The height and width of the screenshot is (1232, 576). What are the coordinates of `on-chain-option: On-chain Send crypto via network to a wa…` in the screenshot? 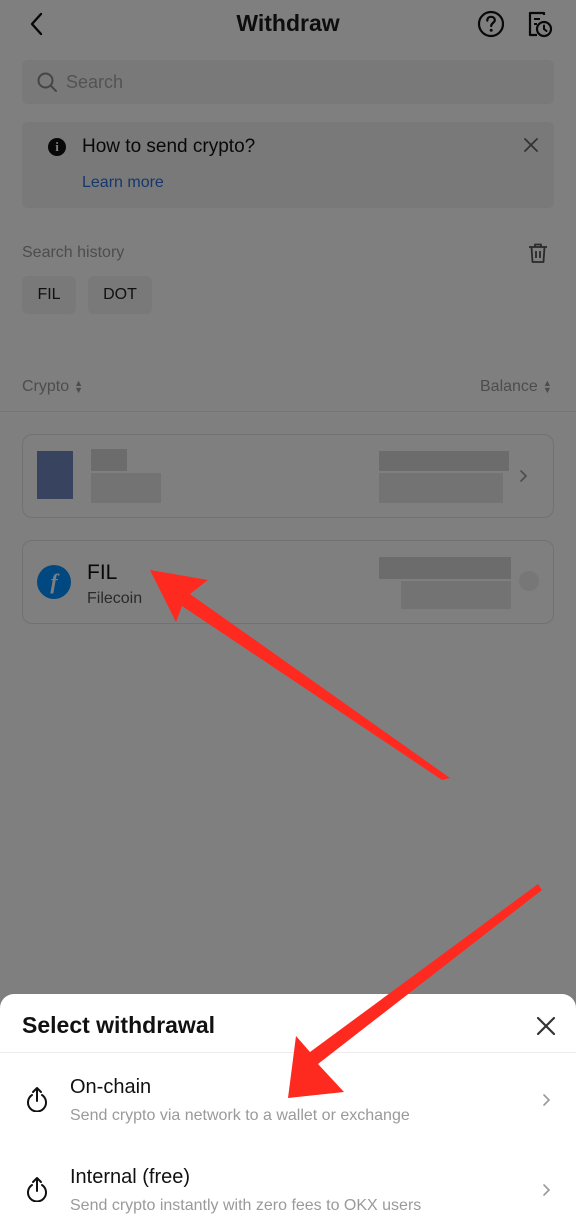 It's located at (288, 1104).